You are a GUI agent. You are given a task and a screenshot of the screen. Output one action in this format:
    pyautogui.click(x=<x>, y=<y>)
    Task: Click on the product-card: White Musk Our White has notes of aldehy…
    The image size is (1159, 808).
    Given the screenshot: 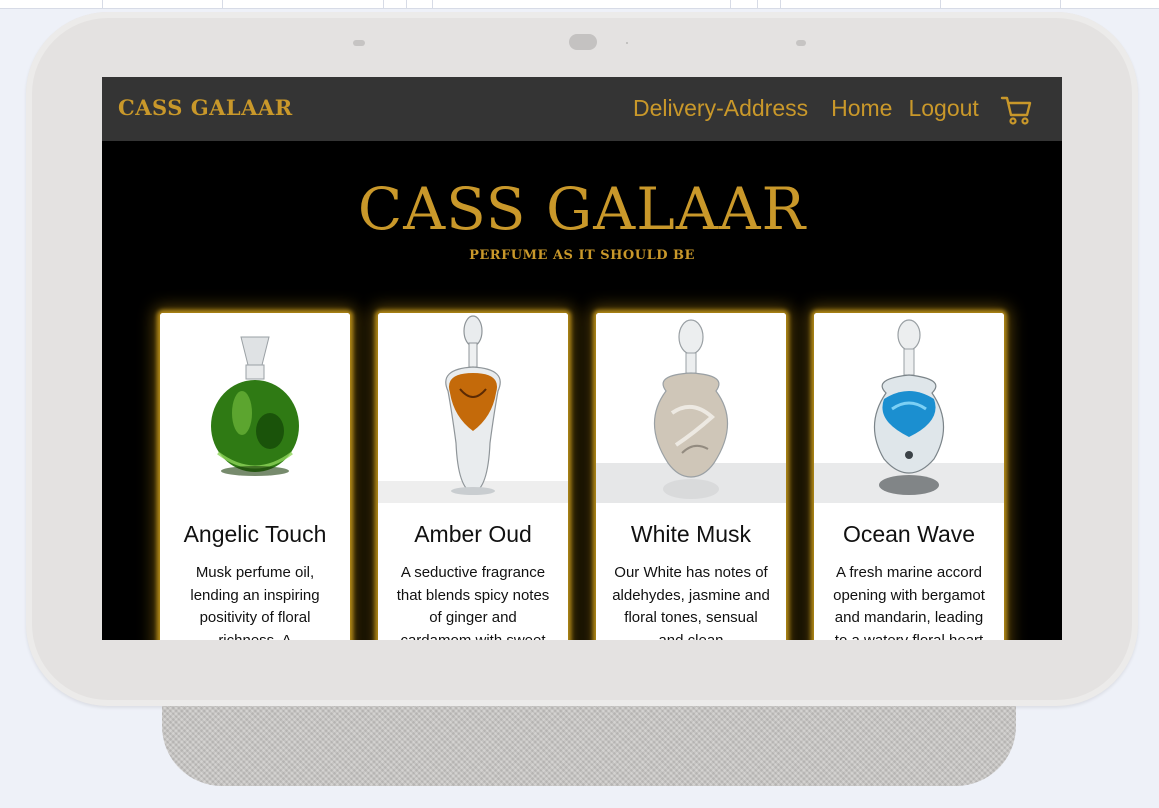 What is the action you would take?
    pyautogui.click(x=691, y=476)
    